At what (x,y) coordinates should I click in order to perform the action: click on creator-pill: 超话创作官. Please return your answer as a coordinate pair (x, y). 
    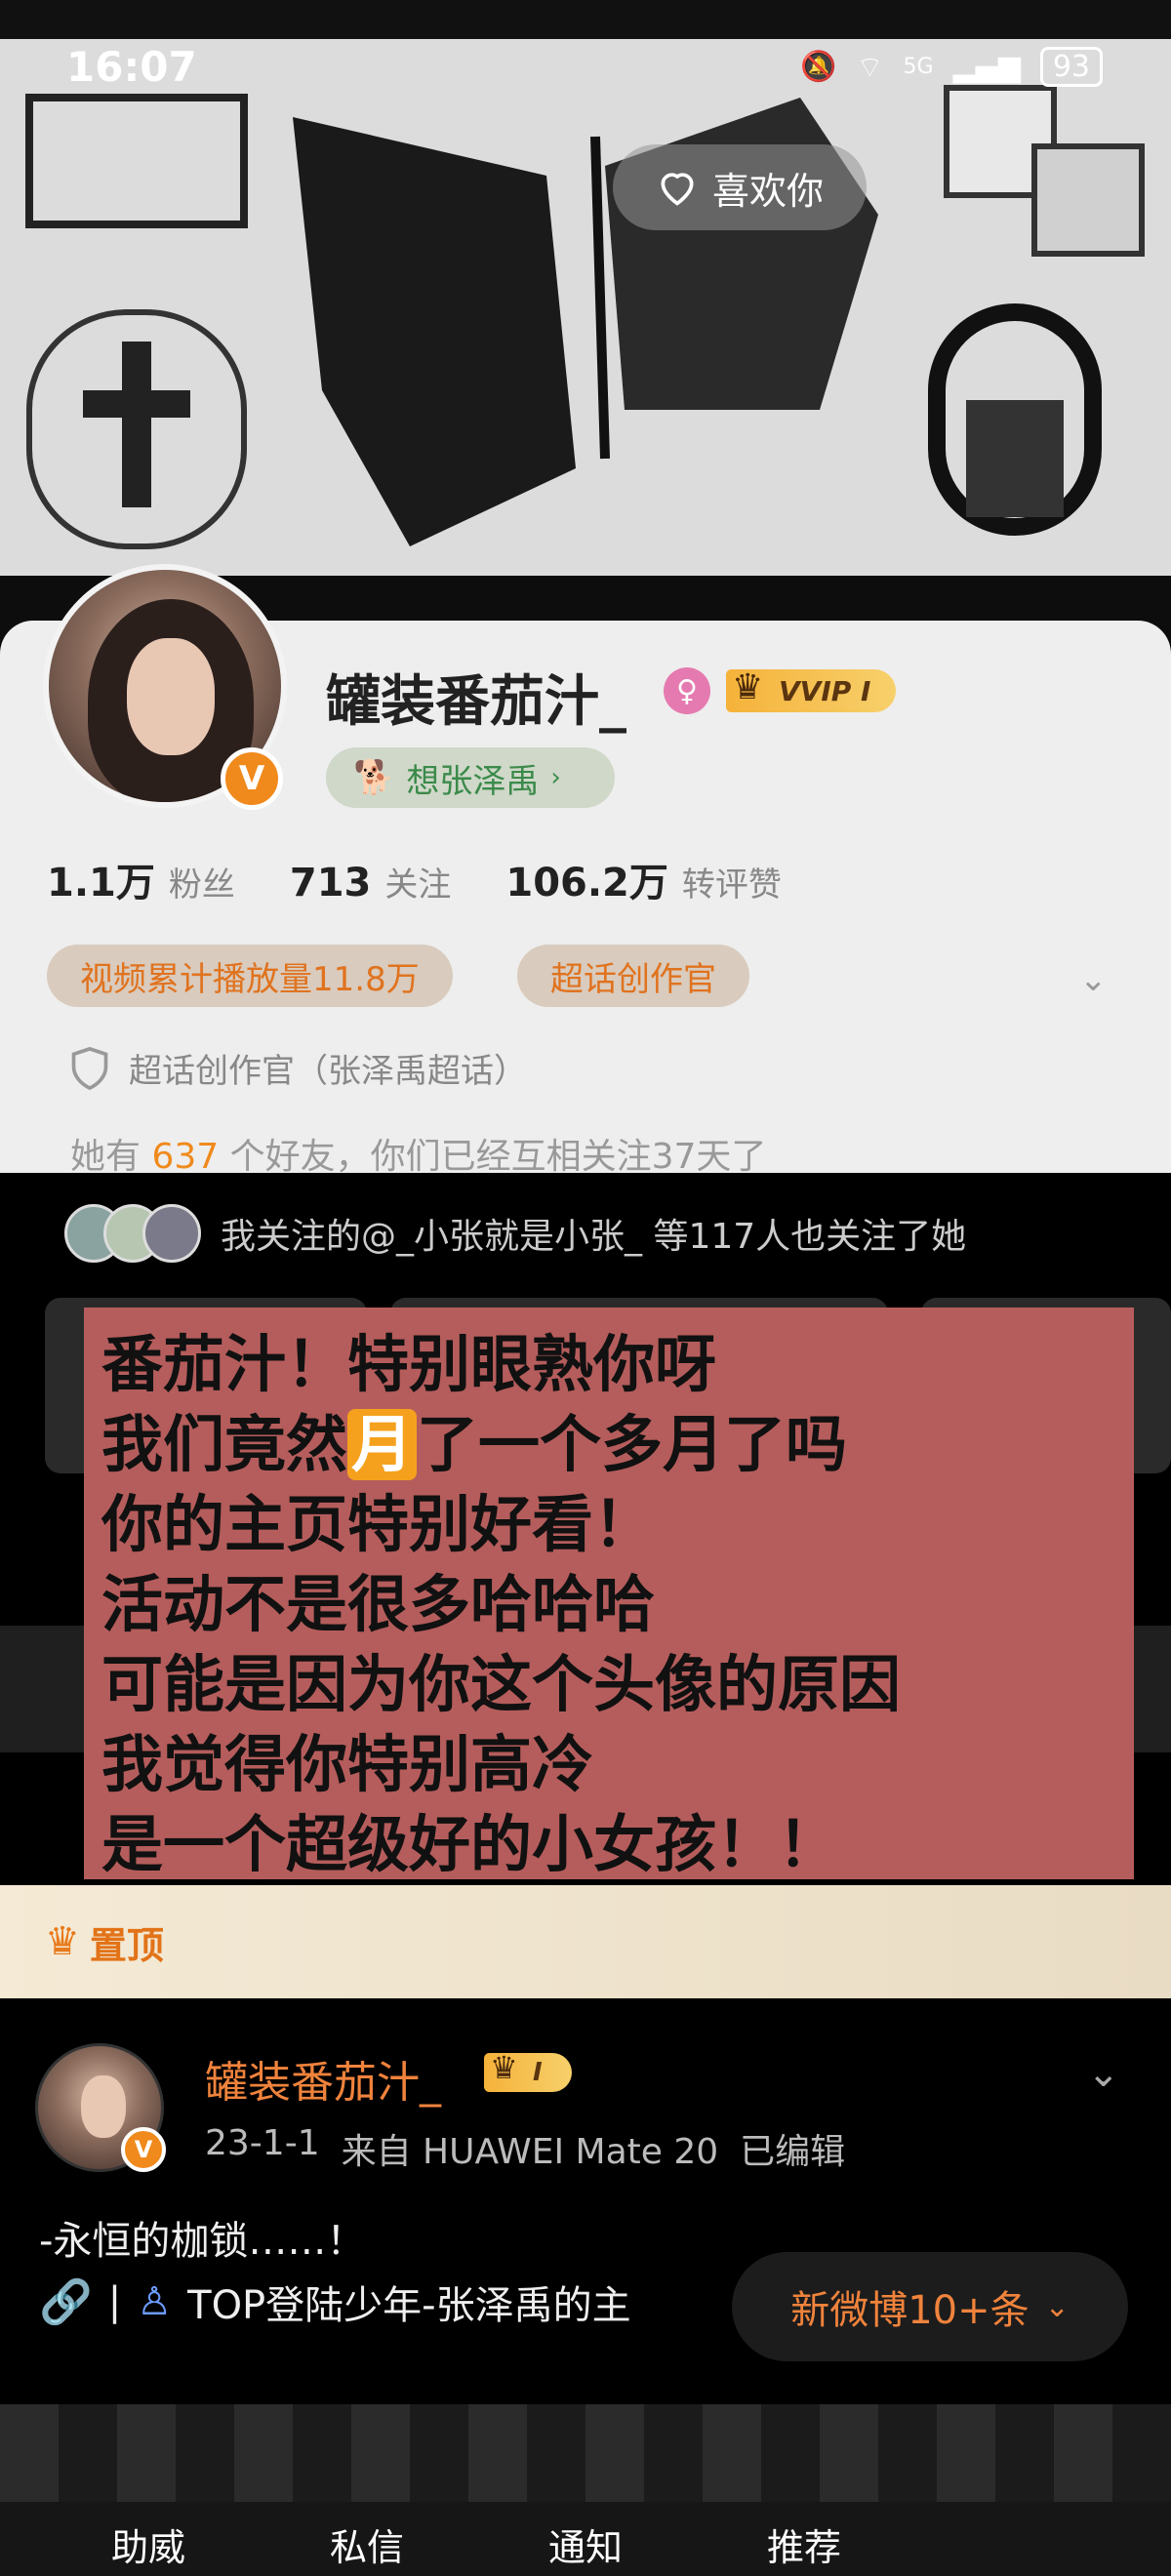
    Looking at the image, I should click on (633, 976).